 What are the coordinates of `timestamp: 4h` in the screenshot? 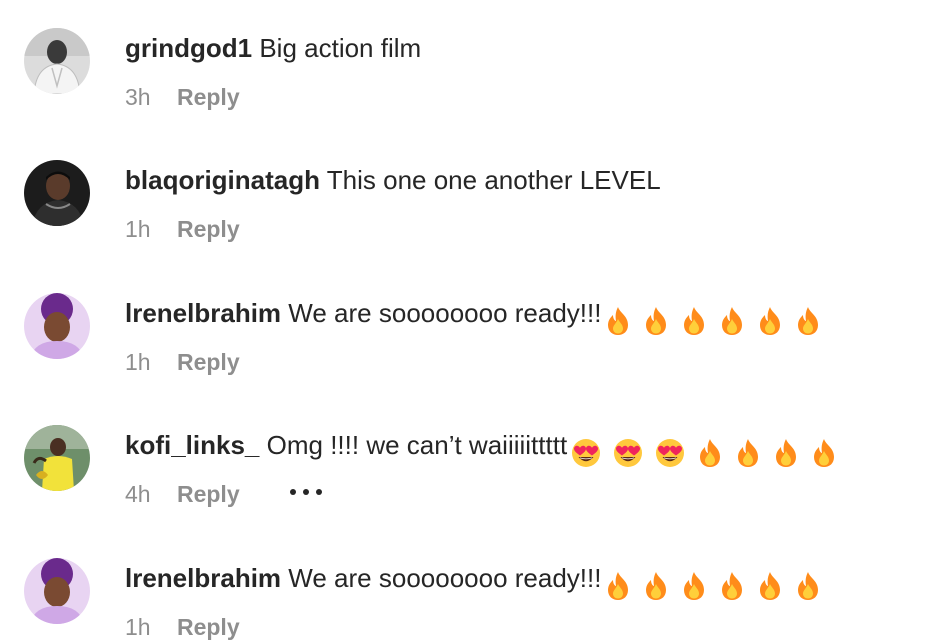 It's located at (138, 494).